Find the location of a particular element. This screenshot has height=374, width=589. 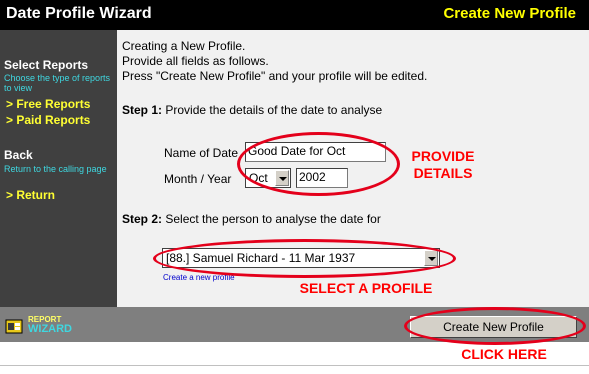

provide-annotation-line2: DETAILS is located at coordinates (443, 173).